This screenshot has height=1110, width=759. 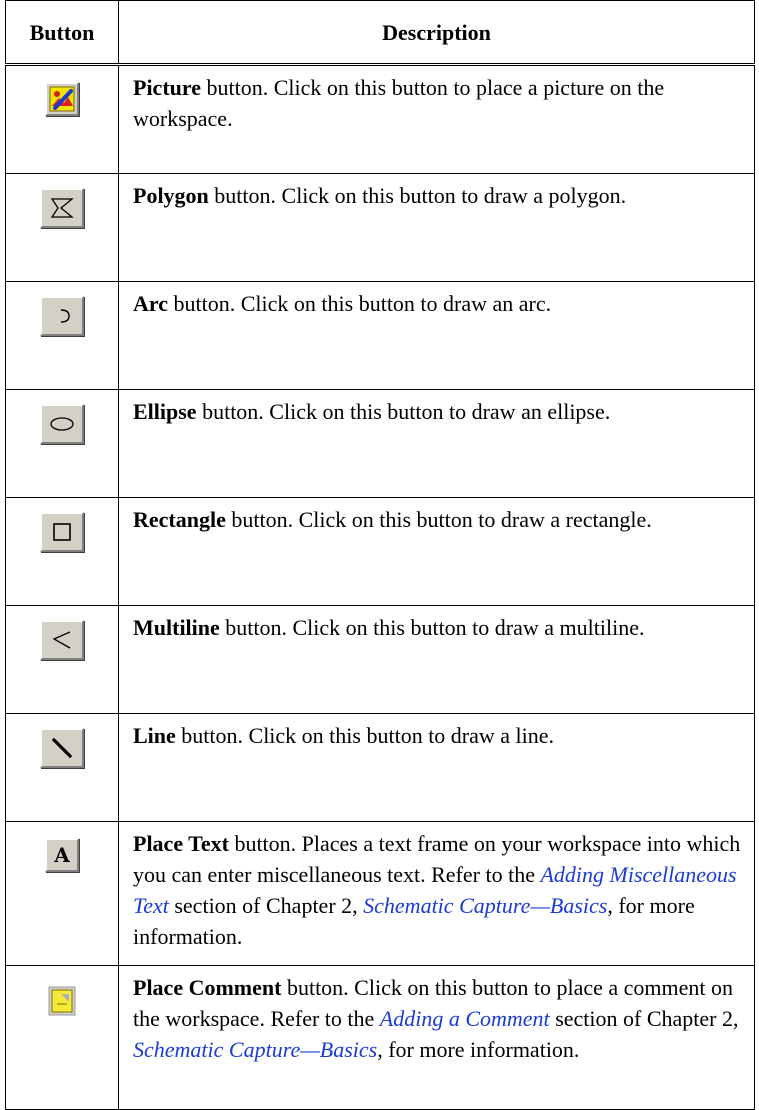 I want to click on button-name: Place Text, so click(x=181, y=843).